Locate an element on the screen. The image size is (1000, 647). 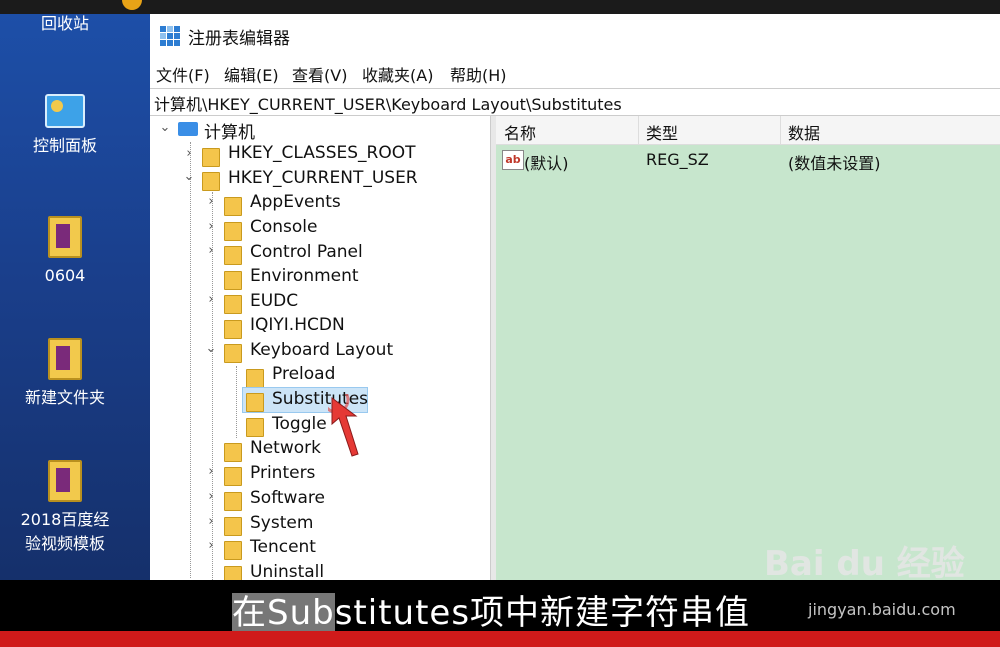
tree-node-keyboard-layout: Keyboard Layout is located at coordinates (321, 350).